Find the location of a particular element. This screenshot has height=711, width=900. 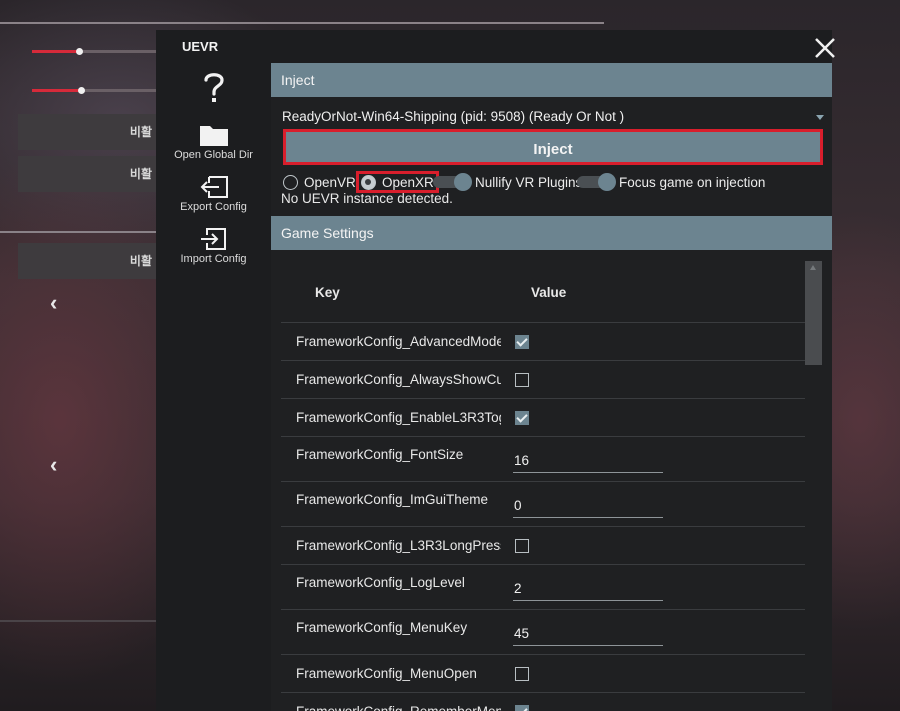

radio-label: OpenXR is located at coordinates (408, 182).